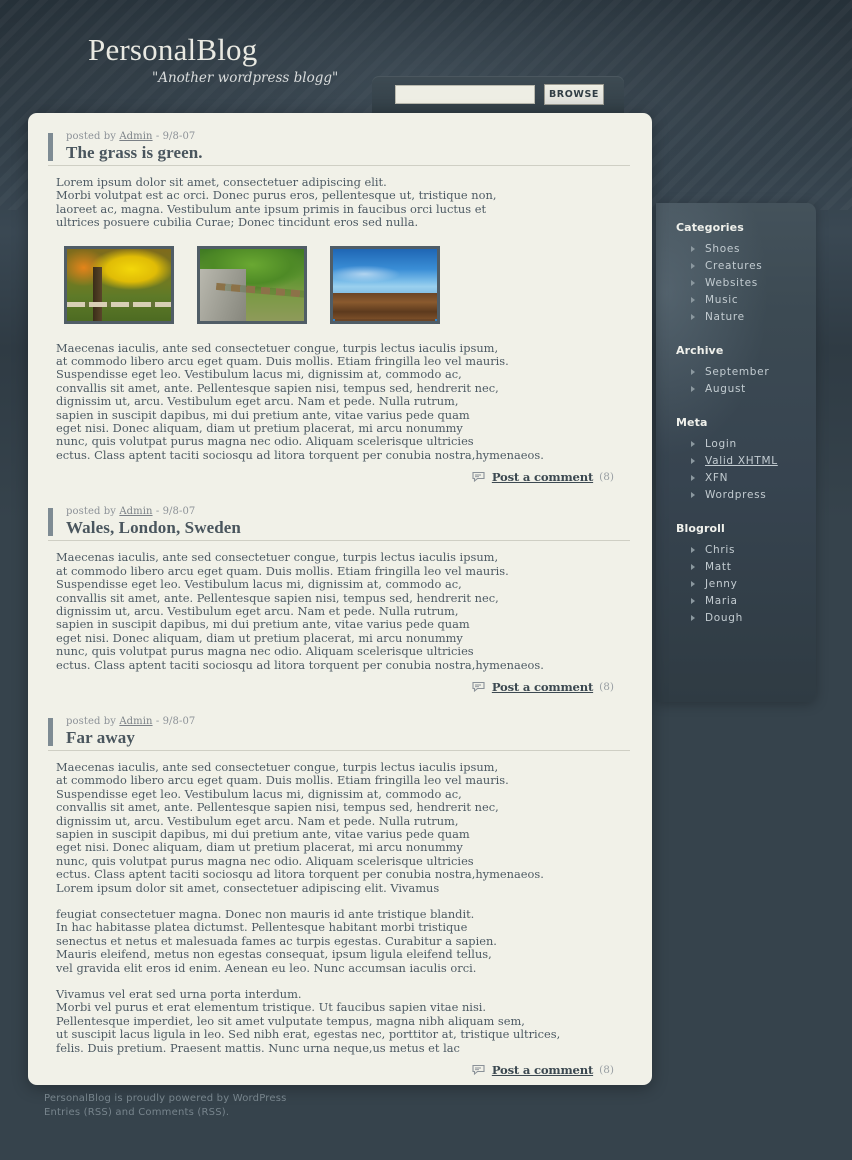 Image resolution: width=852 pixels, height=1160 pixels. I want to click on sidebar-item-jenny: Jenny, so click(746, 584).